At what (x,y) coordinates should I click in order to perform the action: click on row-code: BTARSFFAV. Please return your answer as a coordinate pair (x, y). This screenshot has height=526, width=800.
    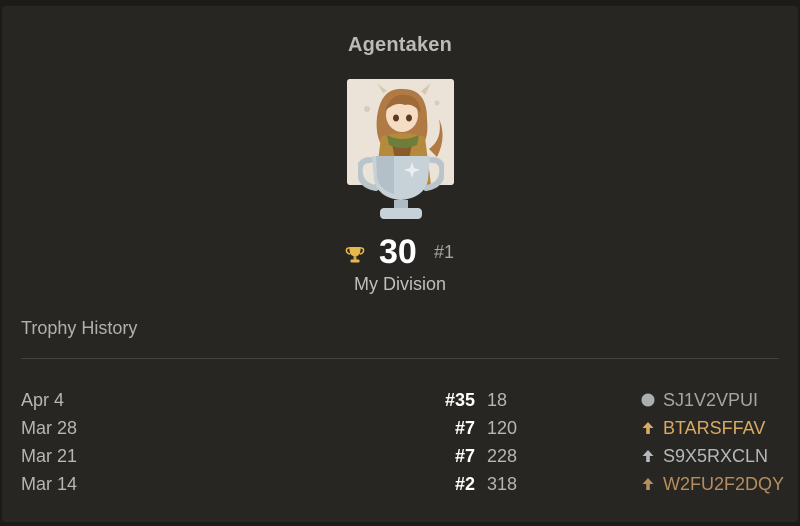
    Looking at the image, I should click on (714, 428).